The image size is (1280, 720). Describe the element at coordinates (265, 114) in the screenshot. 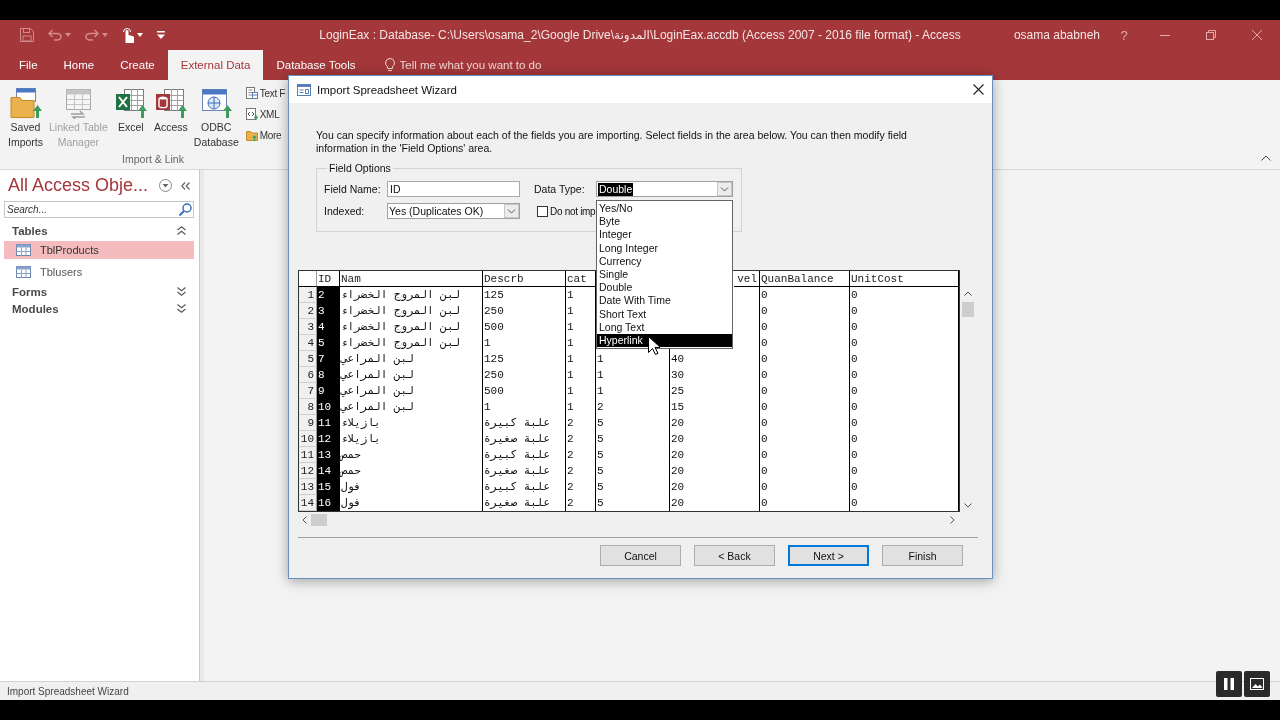

I see `ribbon-button: XML` at that location.